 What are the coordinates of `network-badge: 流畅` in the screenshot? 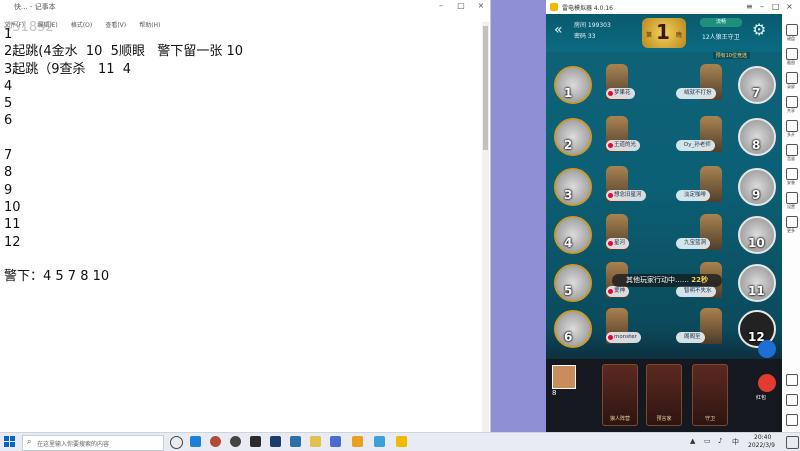 It's located at (721, 22).